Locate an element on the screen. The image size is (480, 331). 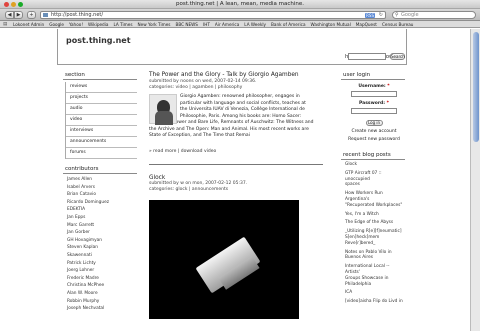
contributor-link: James Allen is located at coordinates (102, 180).